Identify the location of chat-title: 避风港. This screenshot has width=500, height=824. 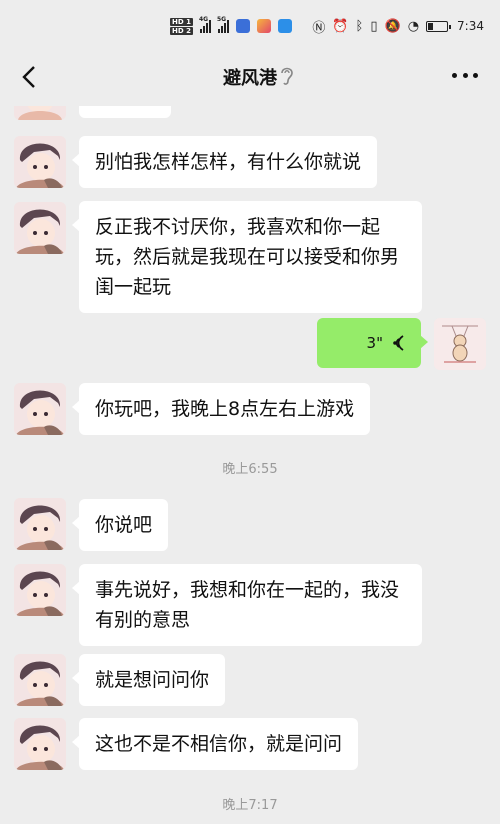
(250, 78).